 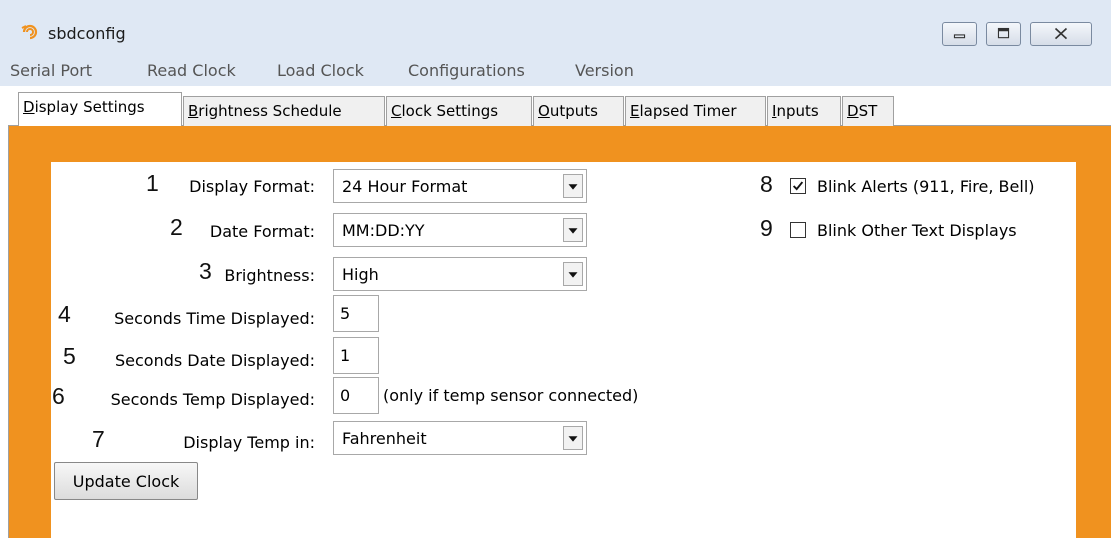 I want to click on tab-mnemonic: O, so click(x=544, y=111).